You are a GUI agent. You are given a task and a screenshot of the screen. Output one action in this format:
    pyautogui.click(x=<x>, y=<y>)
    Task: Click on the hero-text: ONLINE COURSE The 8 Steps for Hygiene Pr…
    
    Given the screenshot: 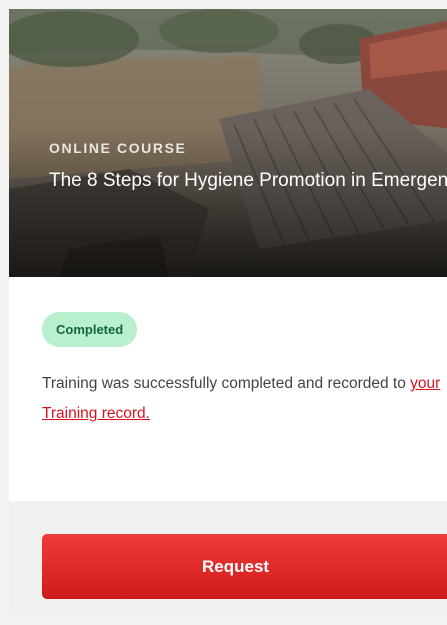 What is the action you would take?
    pyautogui.click(x=248, y=169)
    